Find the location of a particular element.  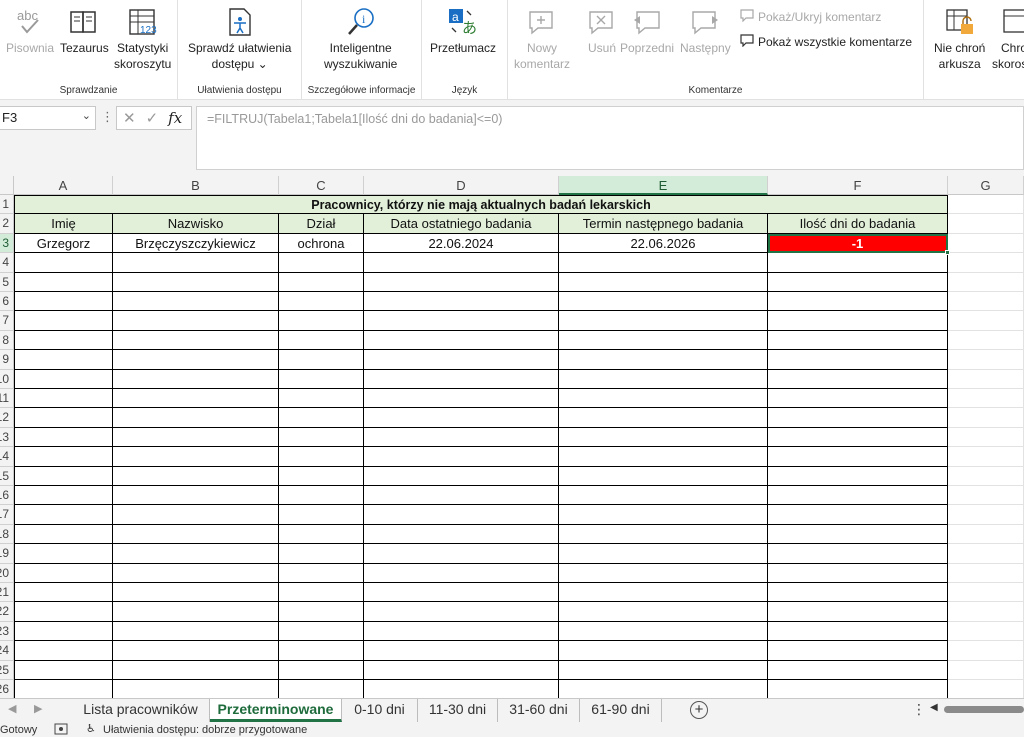

sheet-tab: Przeterminowane is located at coordinates (276, 710).